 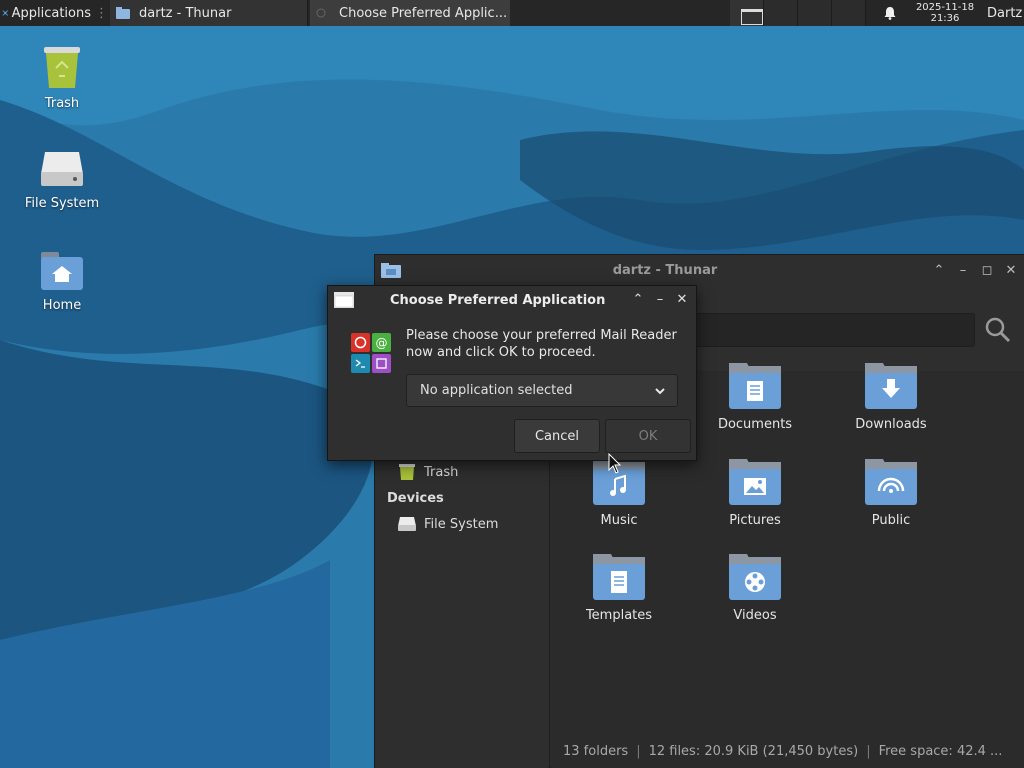 I want to click on notification-button, so click(x=890, y=13).